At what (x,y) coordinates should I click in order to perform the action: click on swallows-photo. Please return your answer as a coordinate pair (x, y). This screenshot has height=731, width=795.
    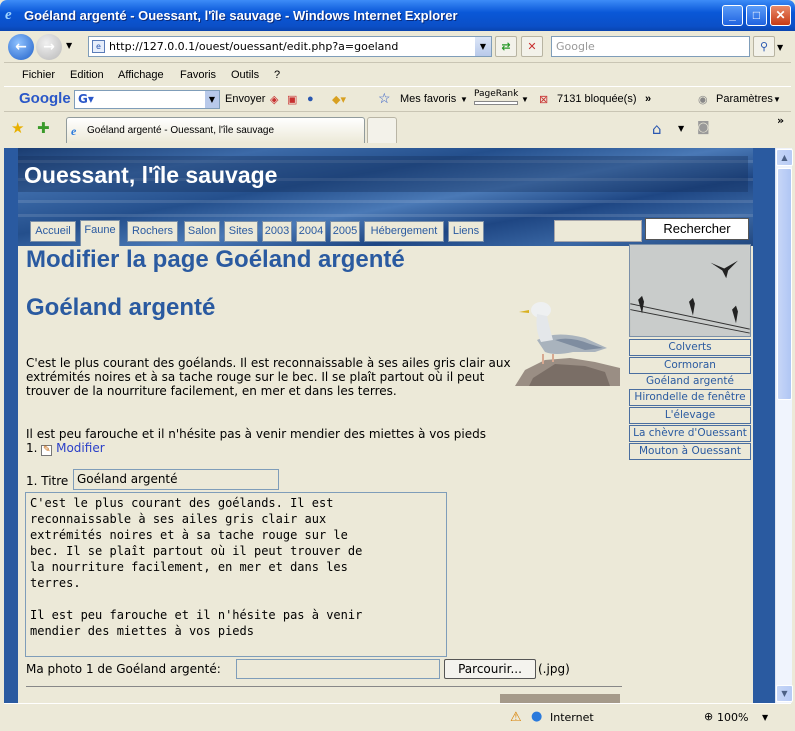
    Looking at the image, I should click on (690, 290).